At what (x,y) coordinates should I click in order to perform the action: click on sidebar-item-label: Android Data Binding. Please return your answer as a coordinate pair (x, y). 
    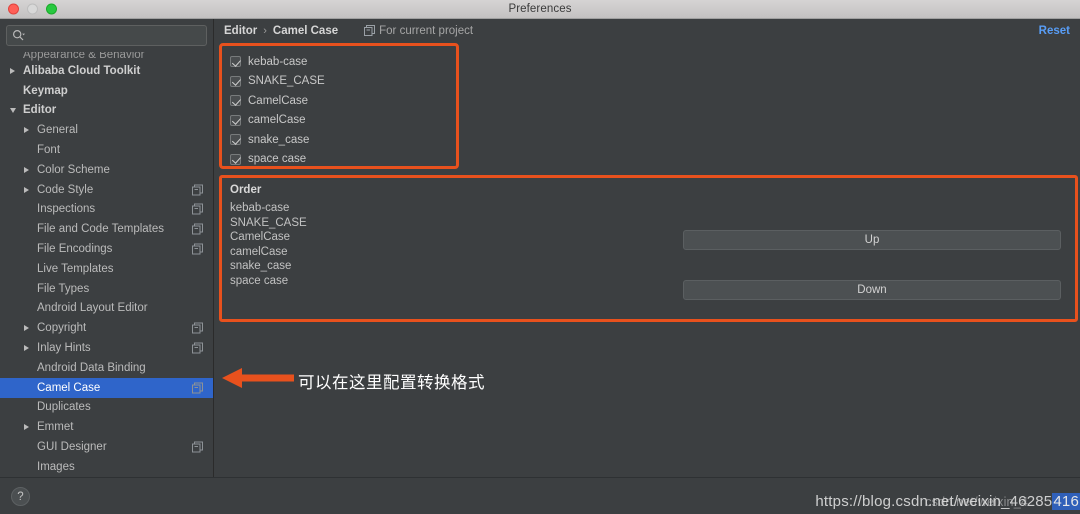
    Looking at the image, I should click on (91, 367).